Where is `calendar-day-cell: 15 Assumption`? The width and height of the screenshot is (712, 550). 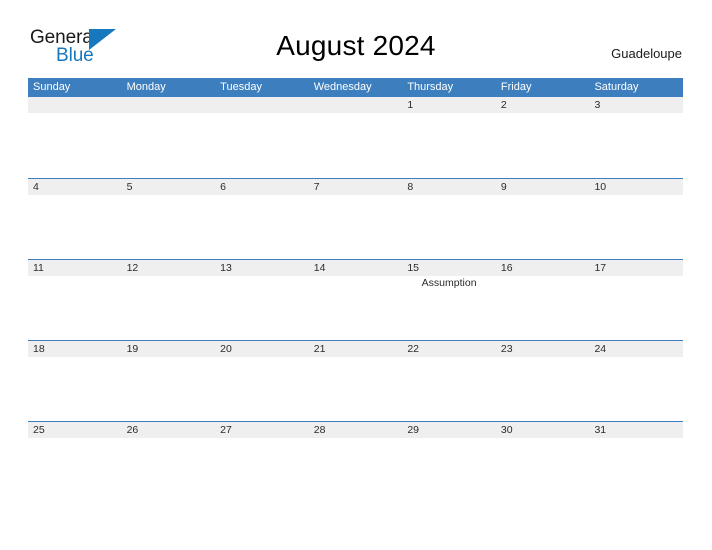
calendar-day-cell: 15 Assumption is located at coordinates (449, 300).